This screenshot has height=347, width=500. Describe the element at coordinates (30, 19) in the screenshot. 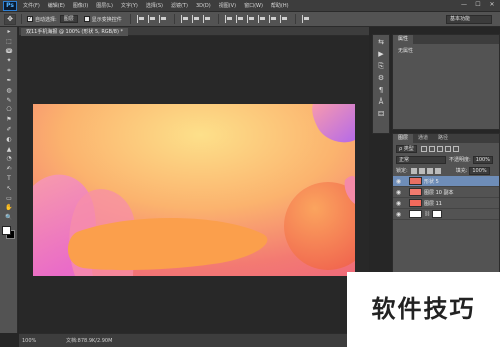

I see `auto-select-checkbox: ✓` at that location.